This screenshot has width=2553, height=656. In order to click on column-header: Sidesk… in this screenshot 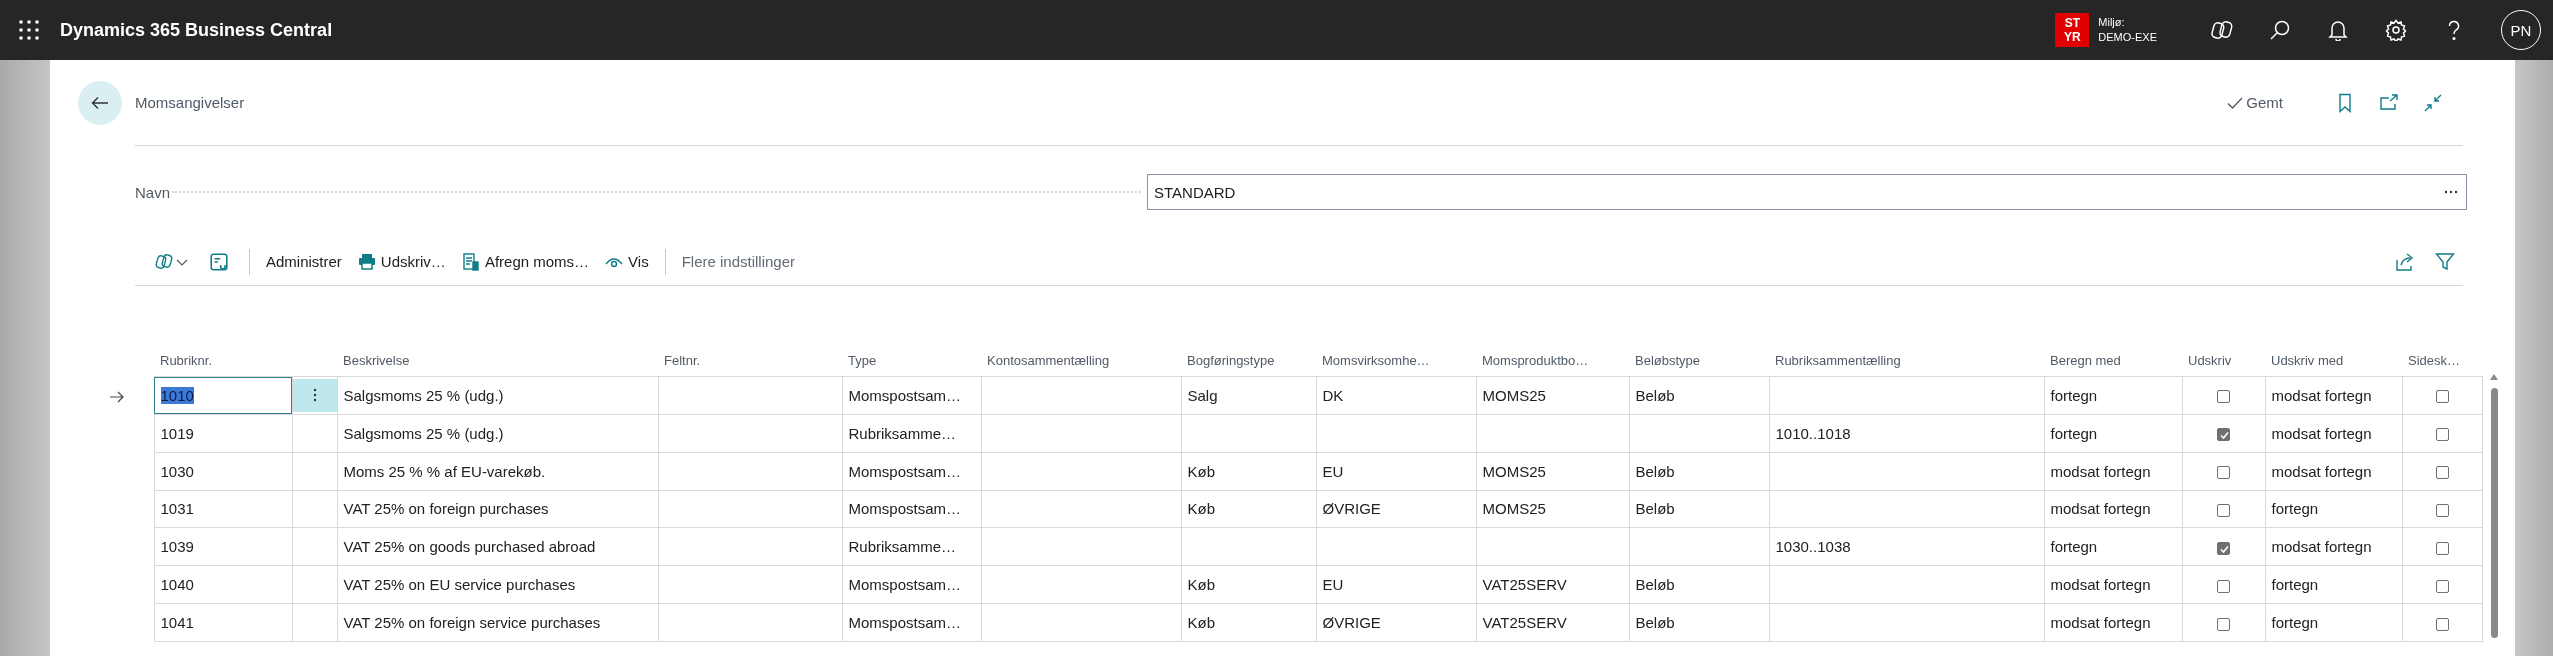, I will do `click(2442, 354)`.